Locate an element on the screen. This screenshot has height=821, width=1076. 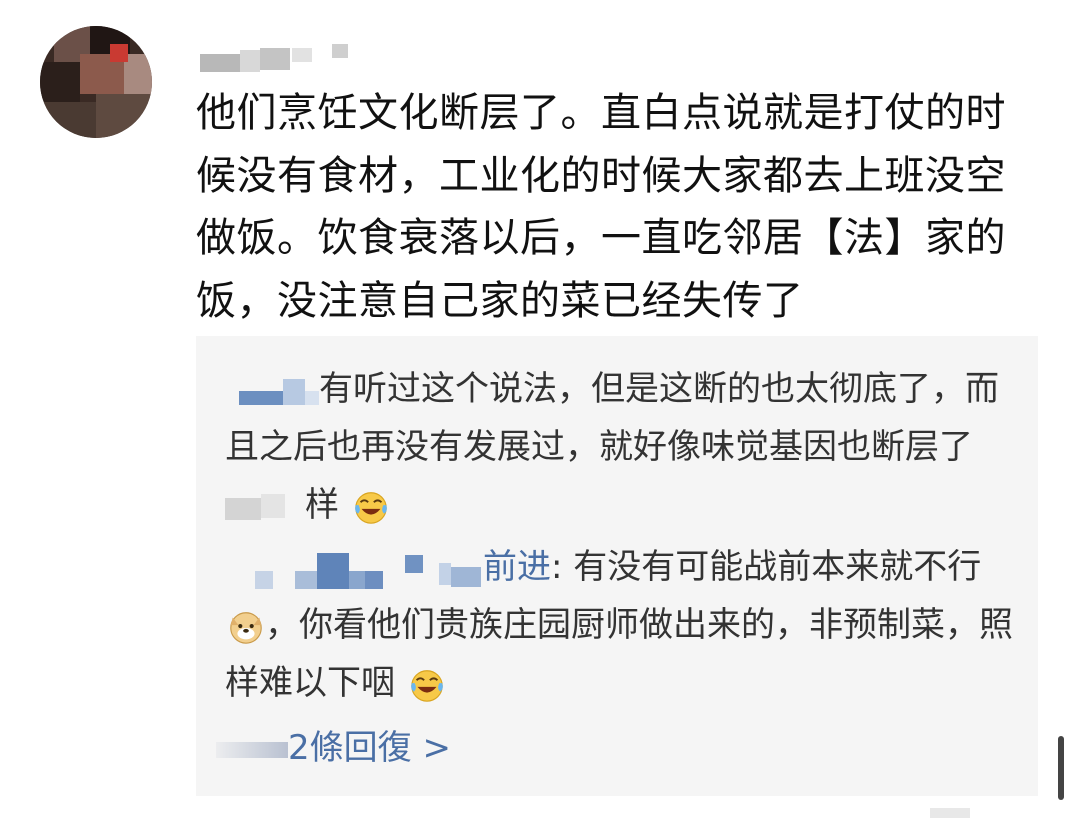
reply-text: : 有没有可能战前本来就不行 is located at coordinates (766, 567).